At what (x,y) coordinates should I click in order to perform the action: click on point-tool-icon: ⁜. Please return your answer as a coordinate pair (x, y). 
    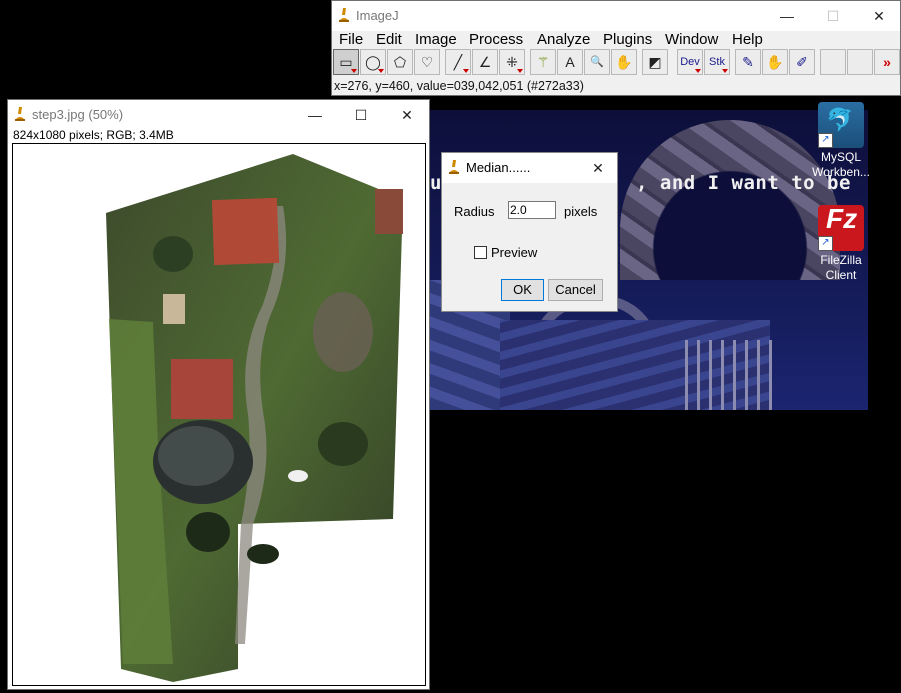
    Looking at the image, I should click on (512, 62).